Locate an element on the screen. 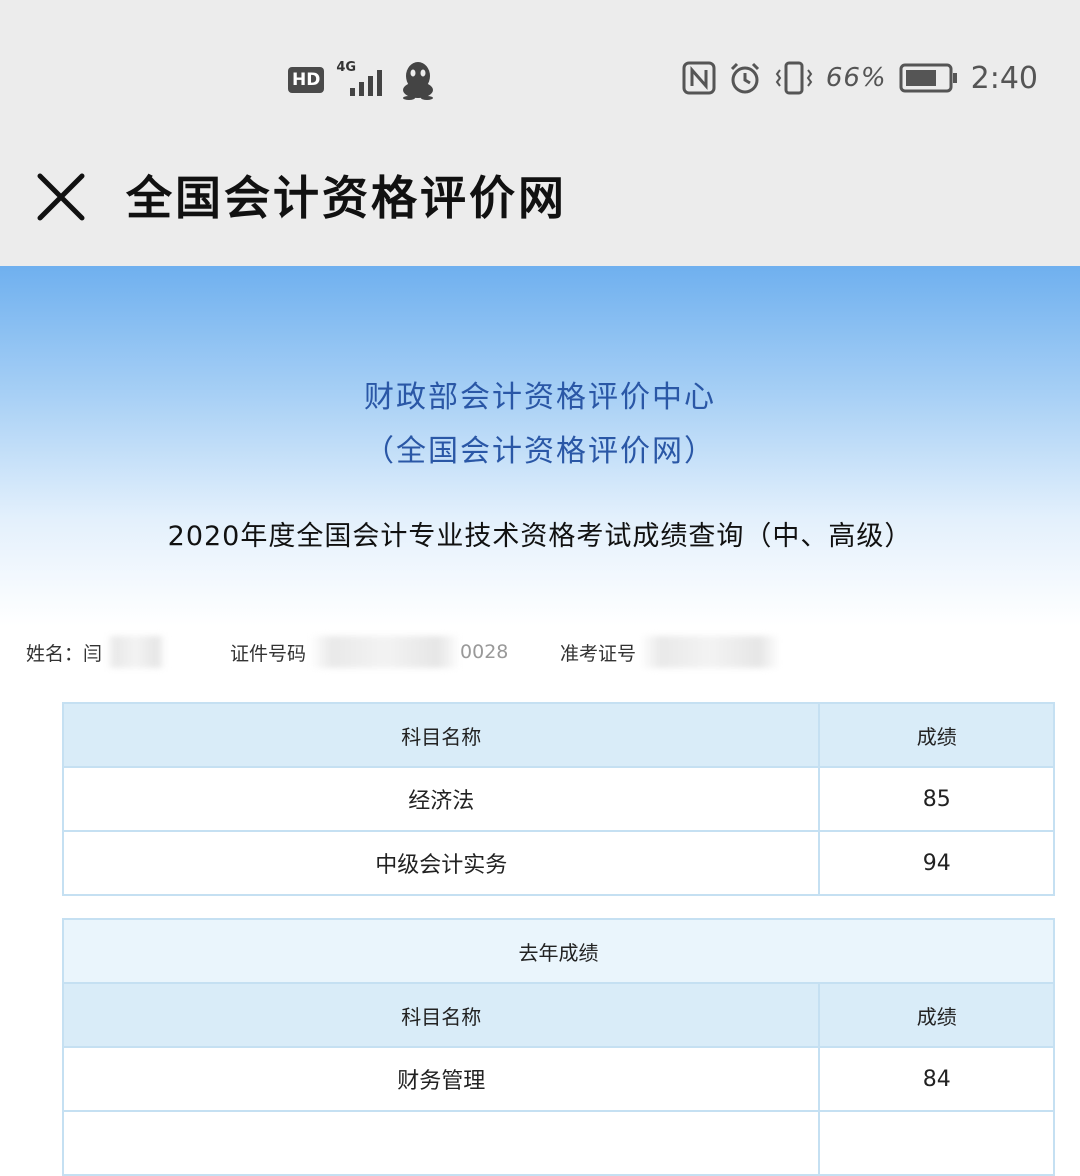 Image resolution: width=1080 pixels, height=1176 pixels. score-cell: 85 is located at coordinates (936, 799).